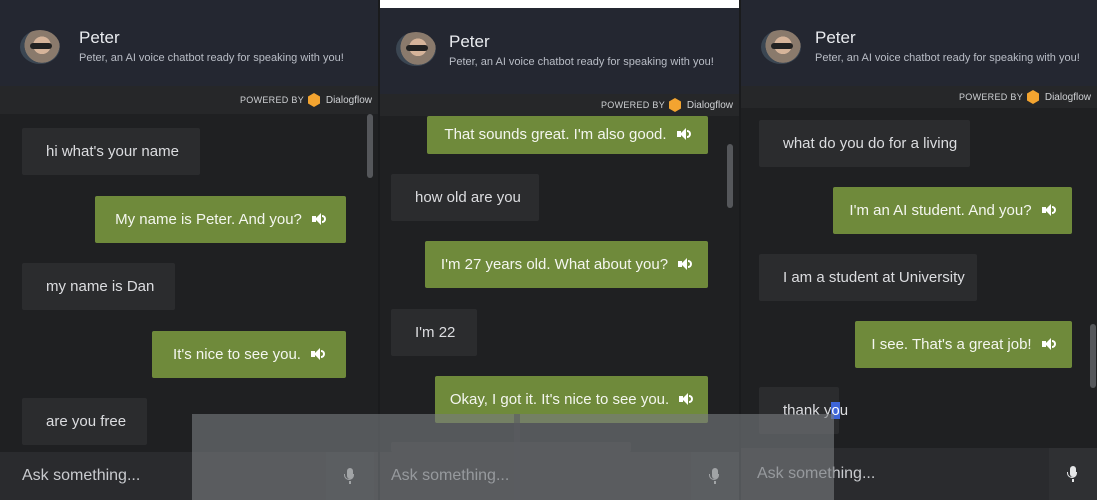 The height and width of the screenshot is (500, 1097). I want to click on bot-message: That sounds great. I'm also good., so click(567, 135).